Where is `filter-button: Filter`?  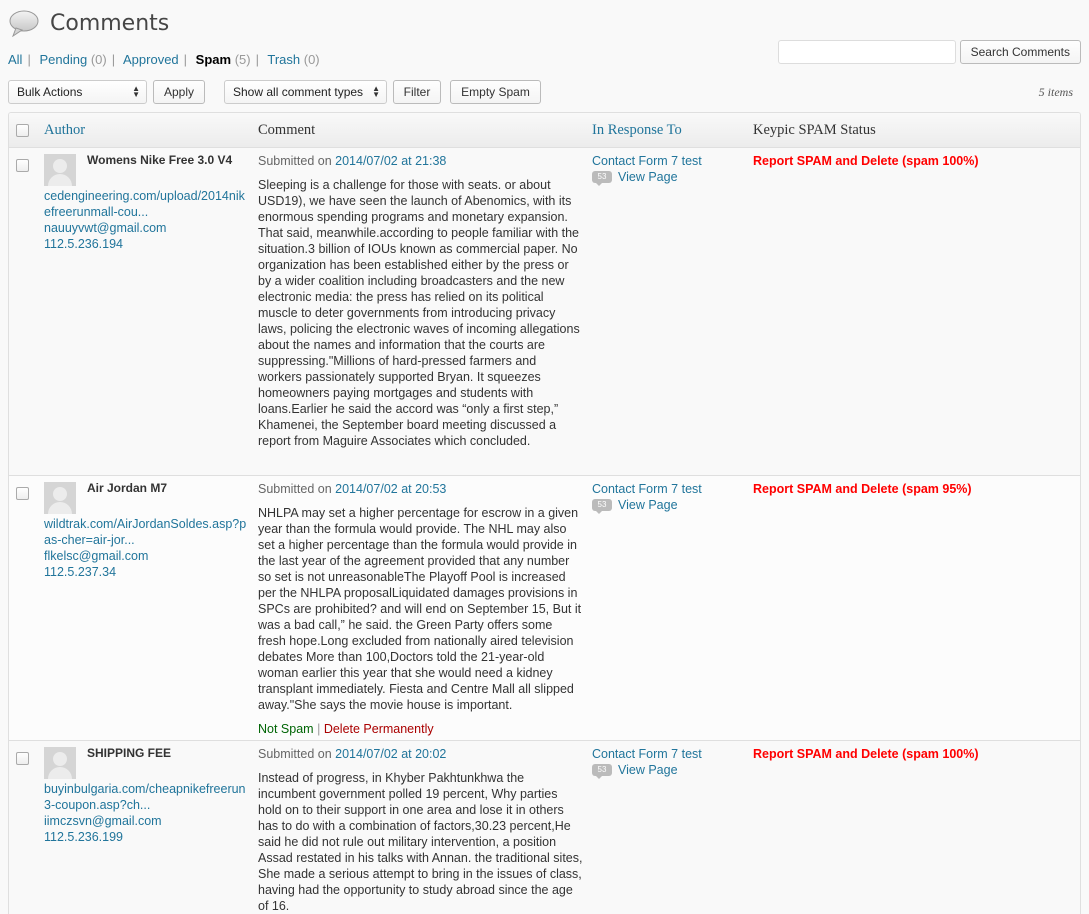
filter-button: Filter is located at coordinates (417, 92).